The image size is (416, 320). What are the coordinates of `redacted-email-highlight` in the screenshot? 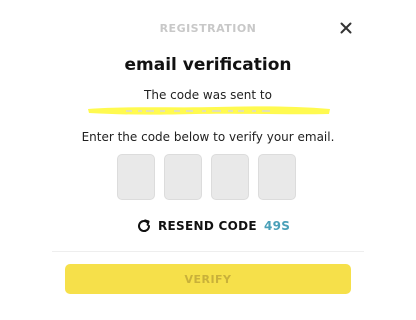 It's located at (209, 110).